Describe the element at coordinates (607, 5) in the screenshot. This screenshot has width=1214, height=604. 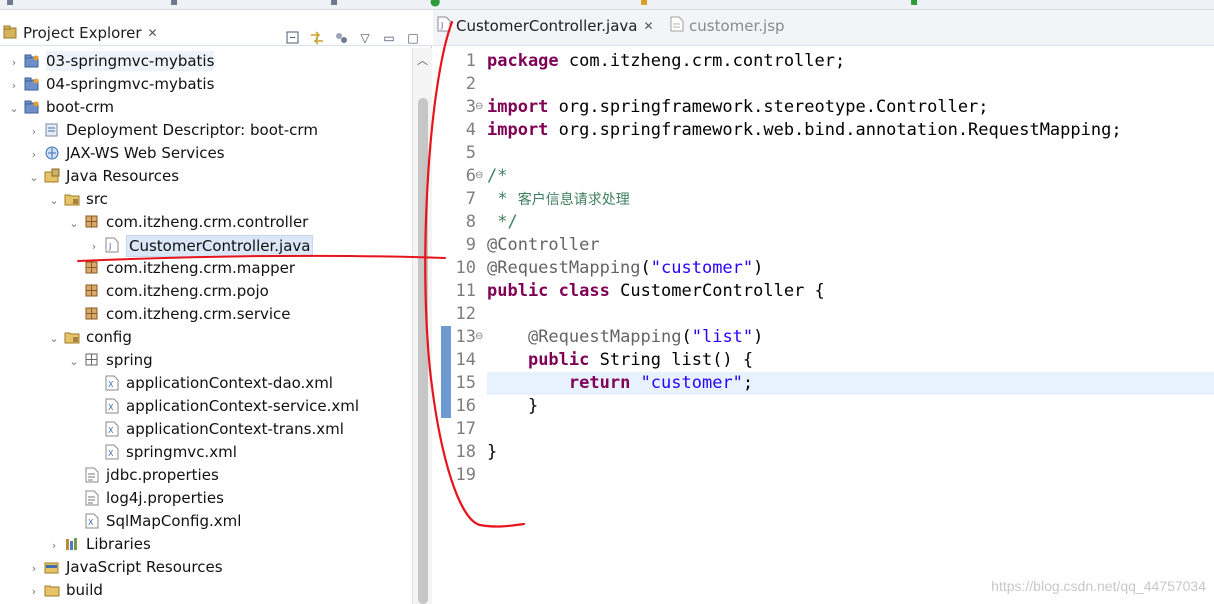
I see `main-toolbar: ▪ ▪ ▪ ● ▪ ▪` at that location.